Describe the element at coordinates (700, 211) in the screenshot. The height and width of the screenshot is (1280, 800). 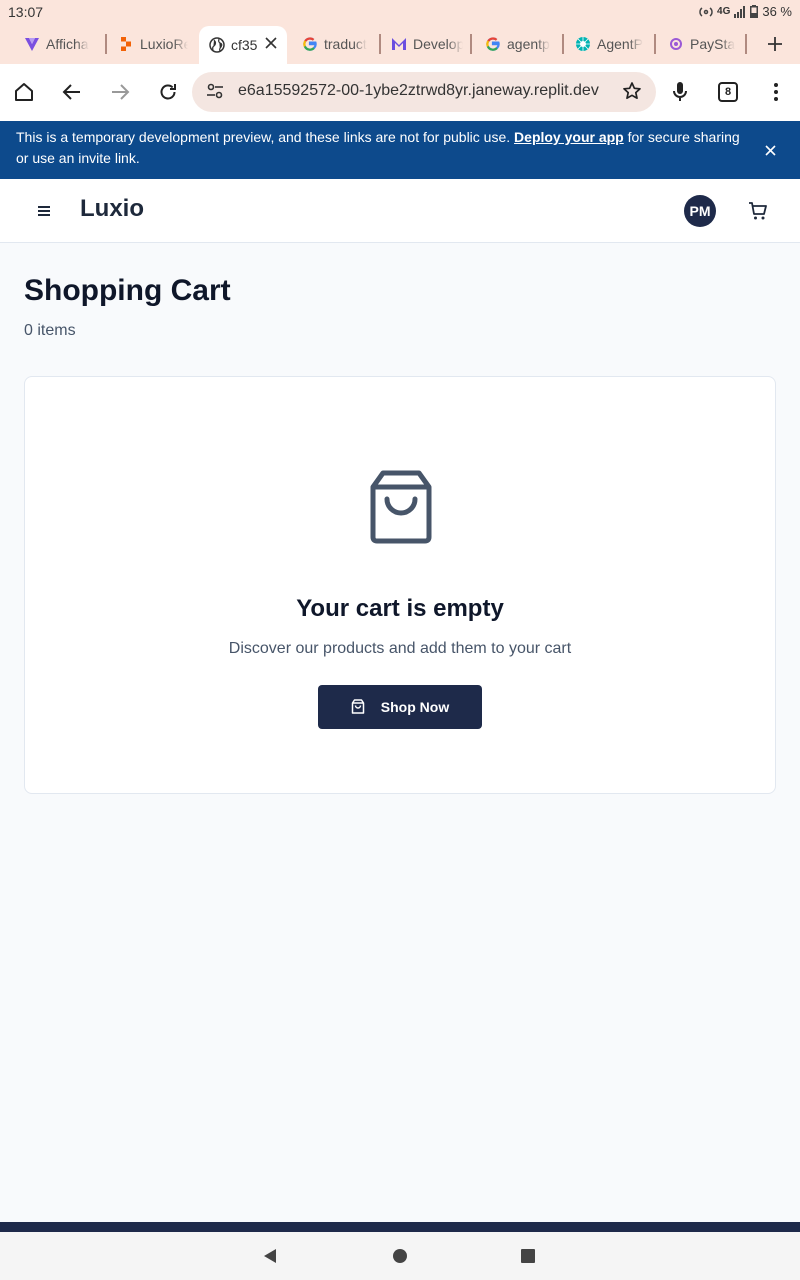
I see `user-avatar: PM` at that location.